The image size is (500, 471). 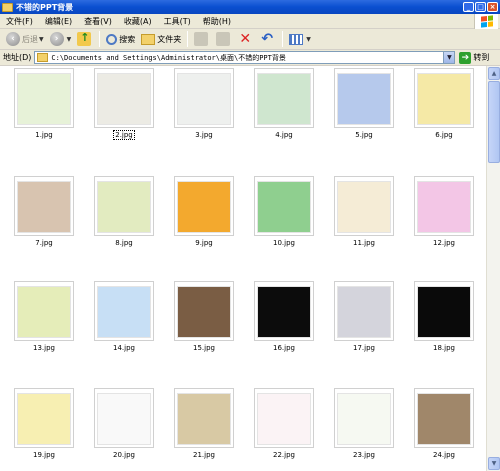 I want to click on file-name: 16.jpg, so click(x=284, y=348).